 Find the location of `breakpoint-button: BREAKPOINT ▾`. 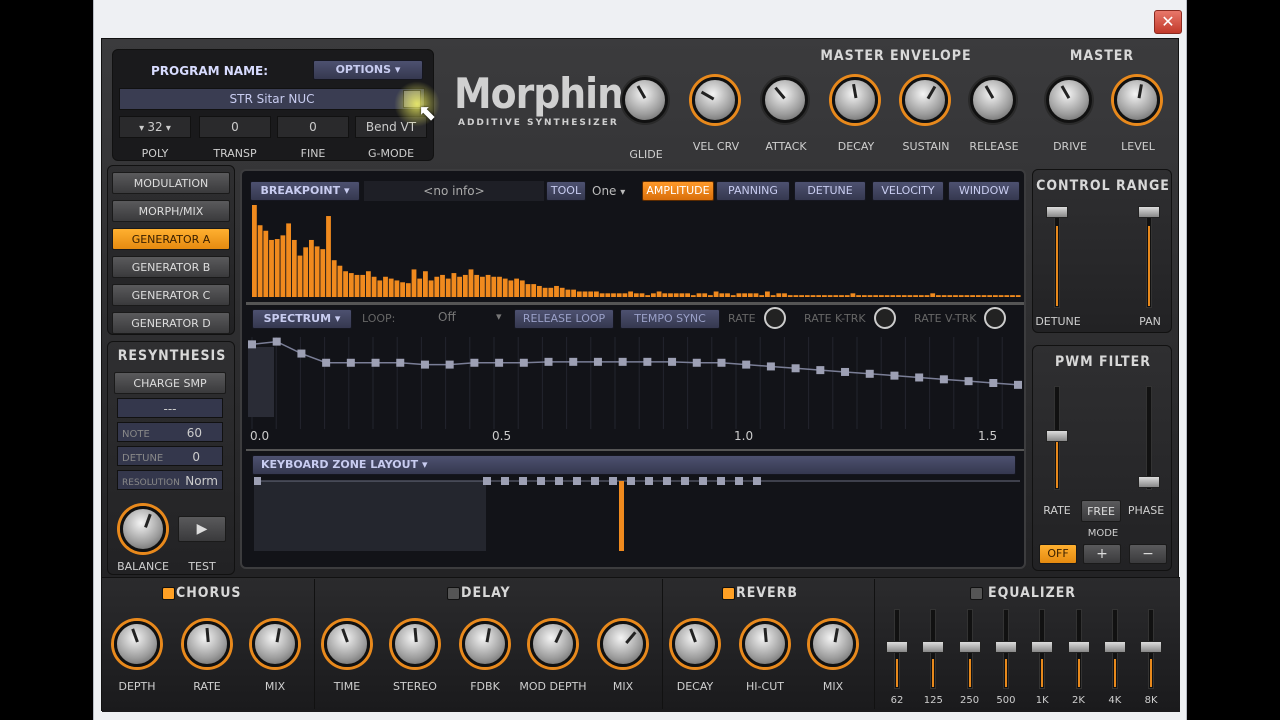

breakpoint-button: BREAKPOINT ▾ is located at coordinates (305, 191).